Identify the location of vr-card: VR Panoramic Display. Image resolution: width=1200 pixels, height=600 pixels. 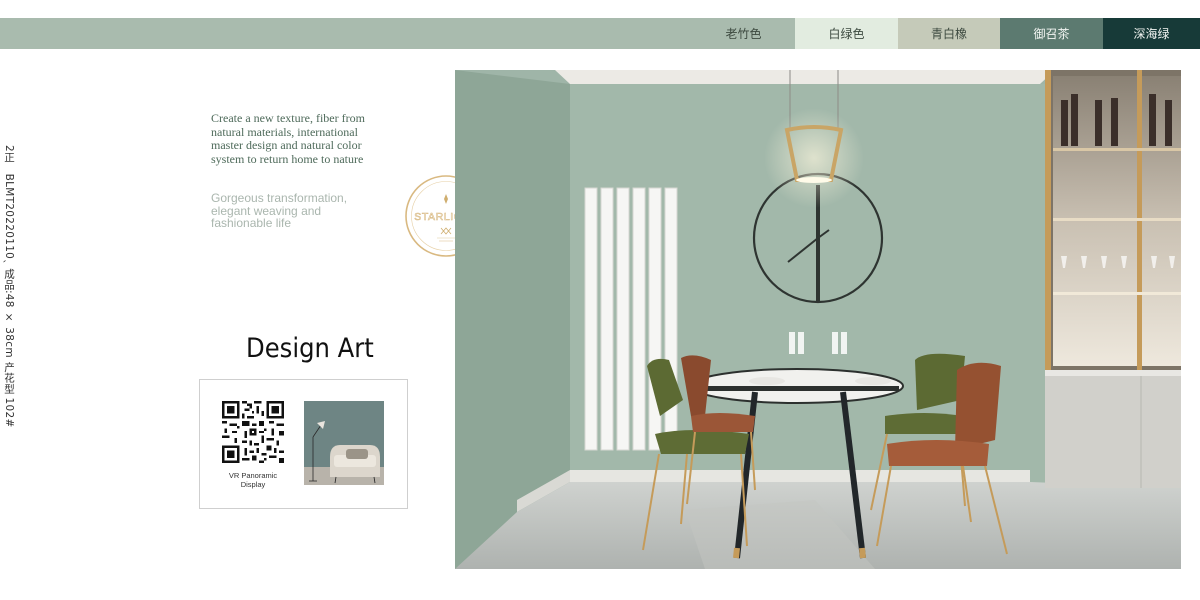
(303, 444).